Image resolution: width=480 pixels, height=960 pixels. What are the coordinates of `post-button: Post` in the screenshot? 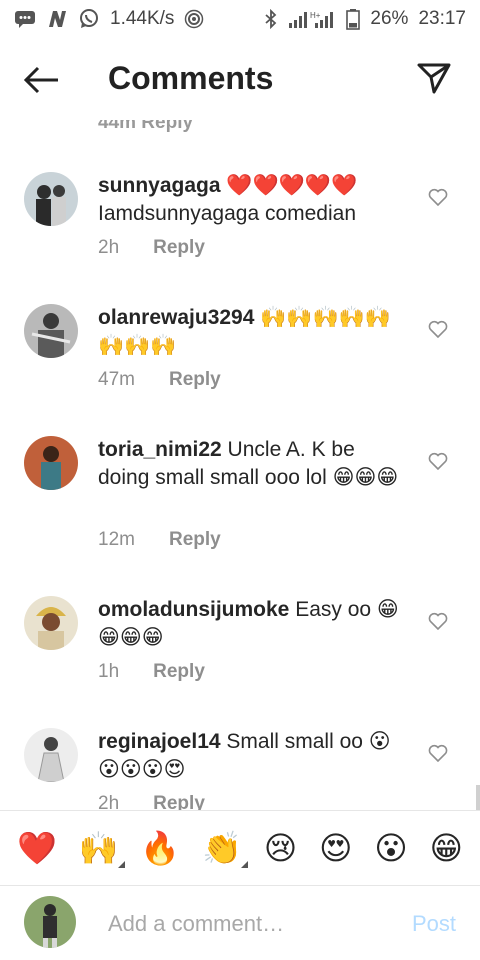 It's located at (434, 924).